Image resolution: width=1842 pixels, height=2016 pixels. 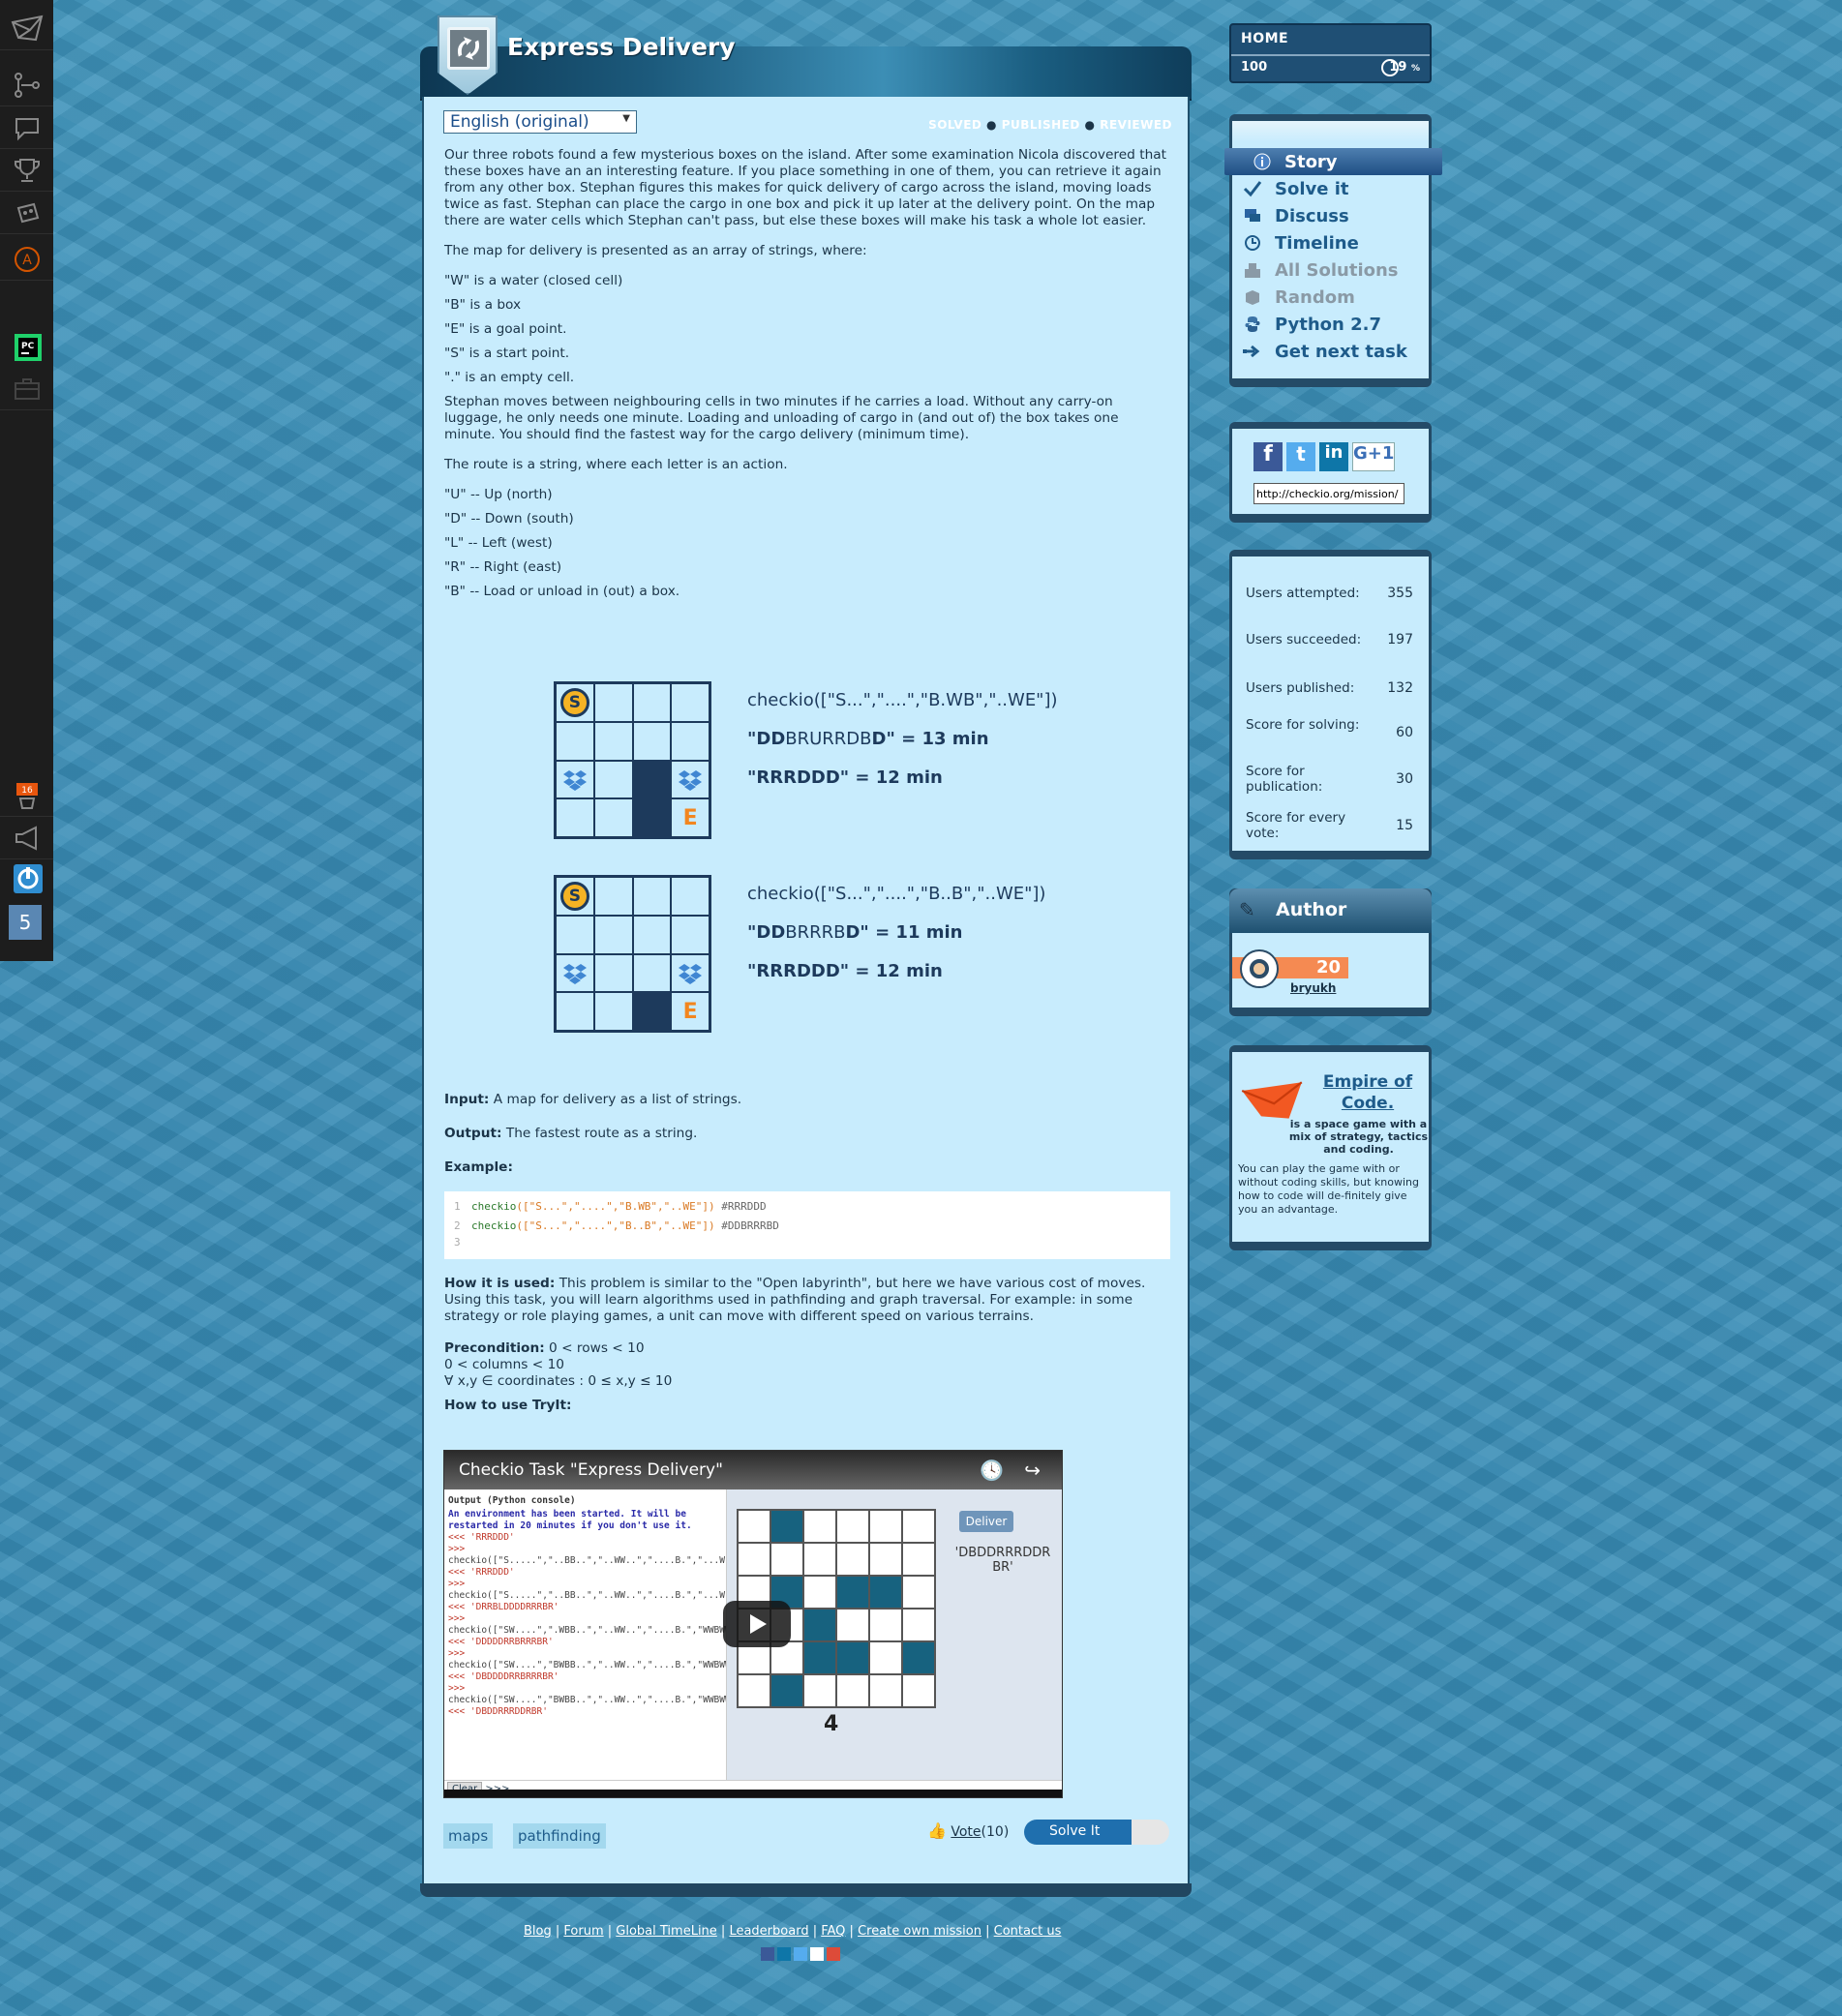 I want to click on facebook-icon, so click(x=767, y=1954).